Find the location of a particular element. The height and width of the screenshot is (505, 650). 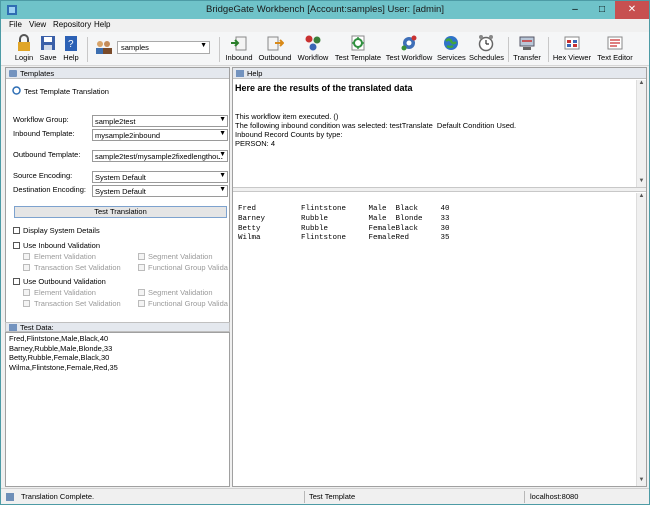

minimize-button: – is located at coordinates (575, 10).